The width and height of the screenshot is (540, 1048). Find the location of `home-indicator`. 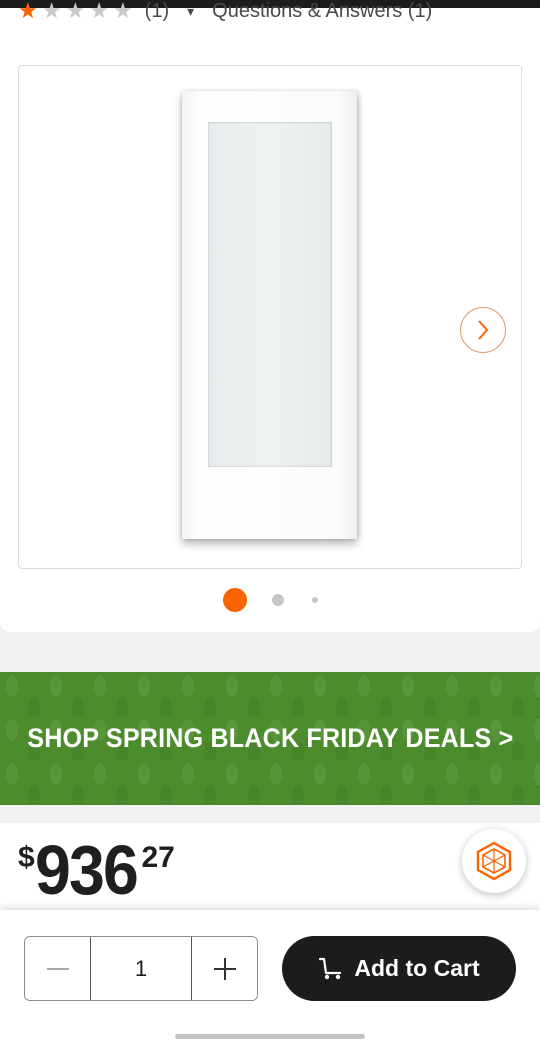

home-indicator is located at coordinates (270, 1036).